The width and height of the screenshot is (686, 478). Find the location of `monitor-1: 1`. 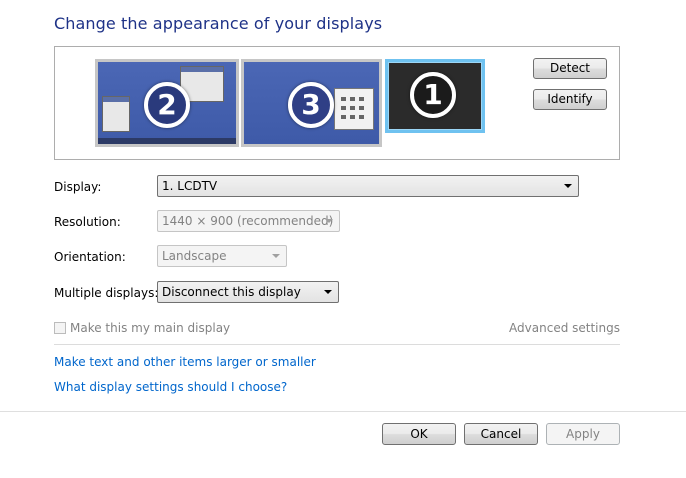

monitor-1: 1 is located at coordinates (435, 96).